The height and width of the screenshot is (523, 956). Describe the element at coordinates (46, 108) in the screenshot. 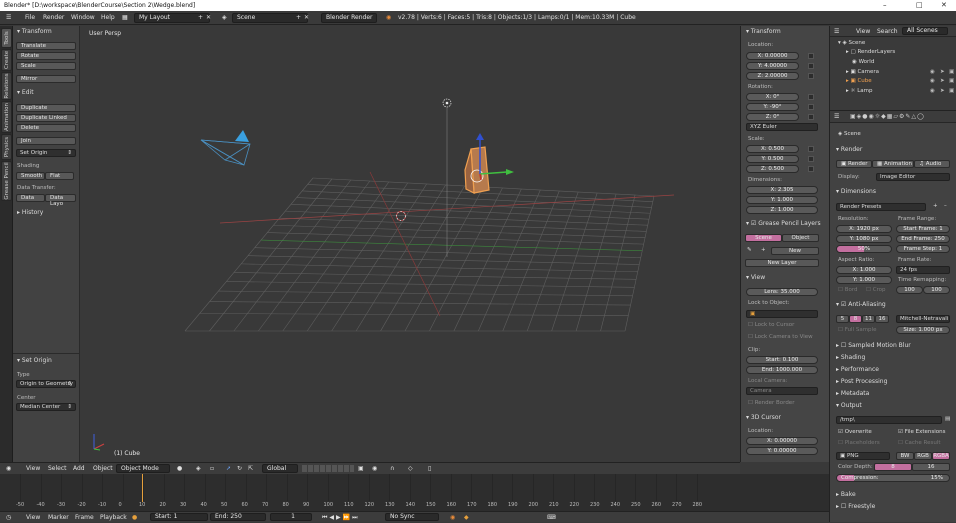

I see `duplicate-button: Duplicate` at that location.